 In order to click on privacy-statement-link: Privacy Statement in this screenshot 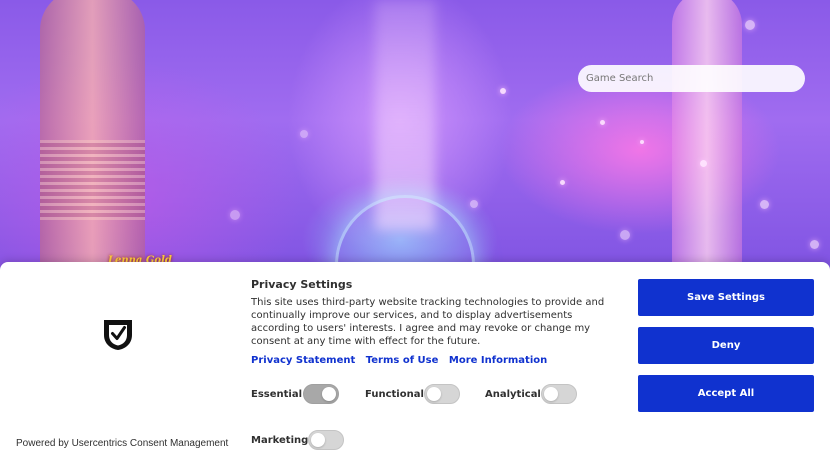, I will do `click(303, 360)`.